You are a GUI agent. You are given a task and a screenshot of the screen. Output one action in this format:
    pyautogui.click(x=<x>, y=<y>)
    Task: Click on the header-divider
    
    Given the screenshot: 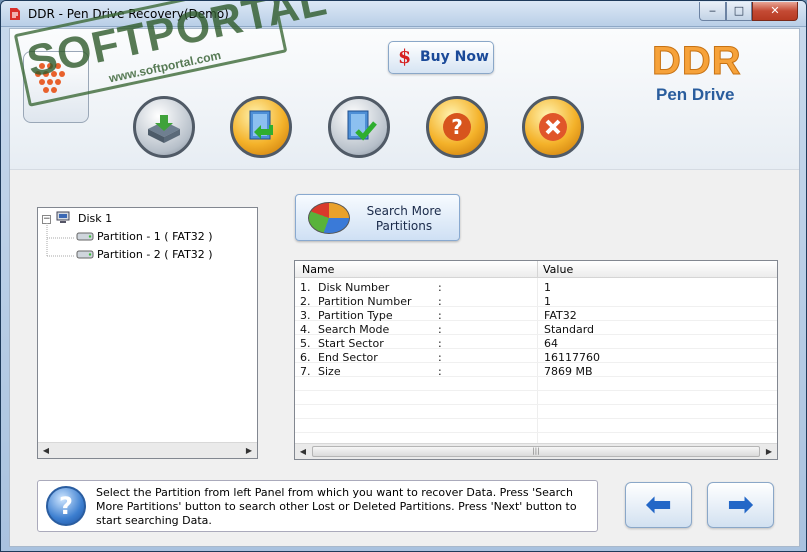 What is the action you would take?
    pyautogui.click(x=404, y=169)
    